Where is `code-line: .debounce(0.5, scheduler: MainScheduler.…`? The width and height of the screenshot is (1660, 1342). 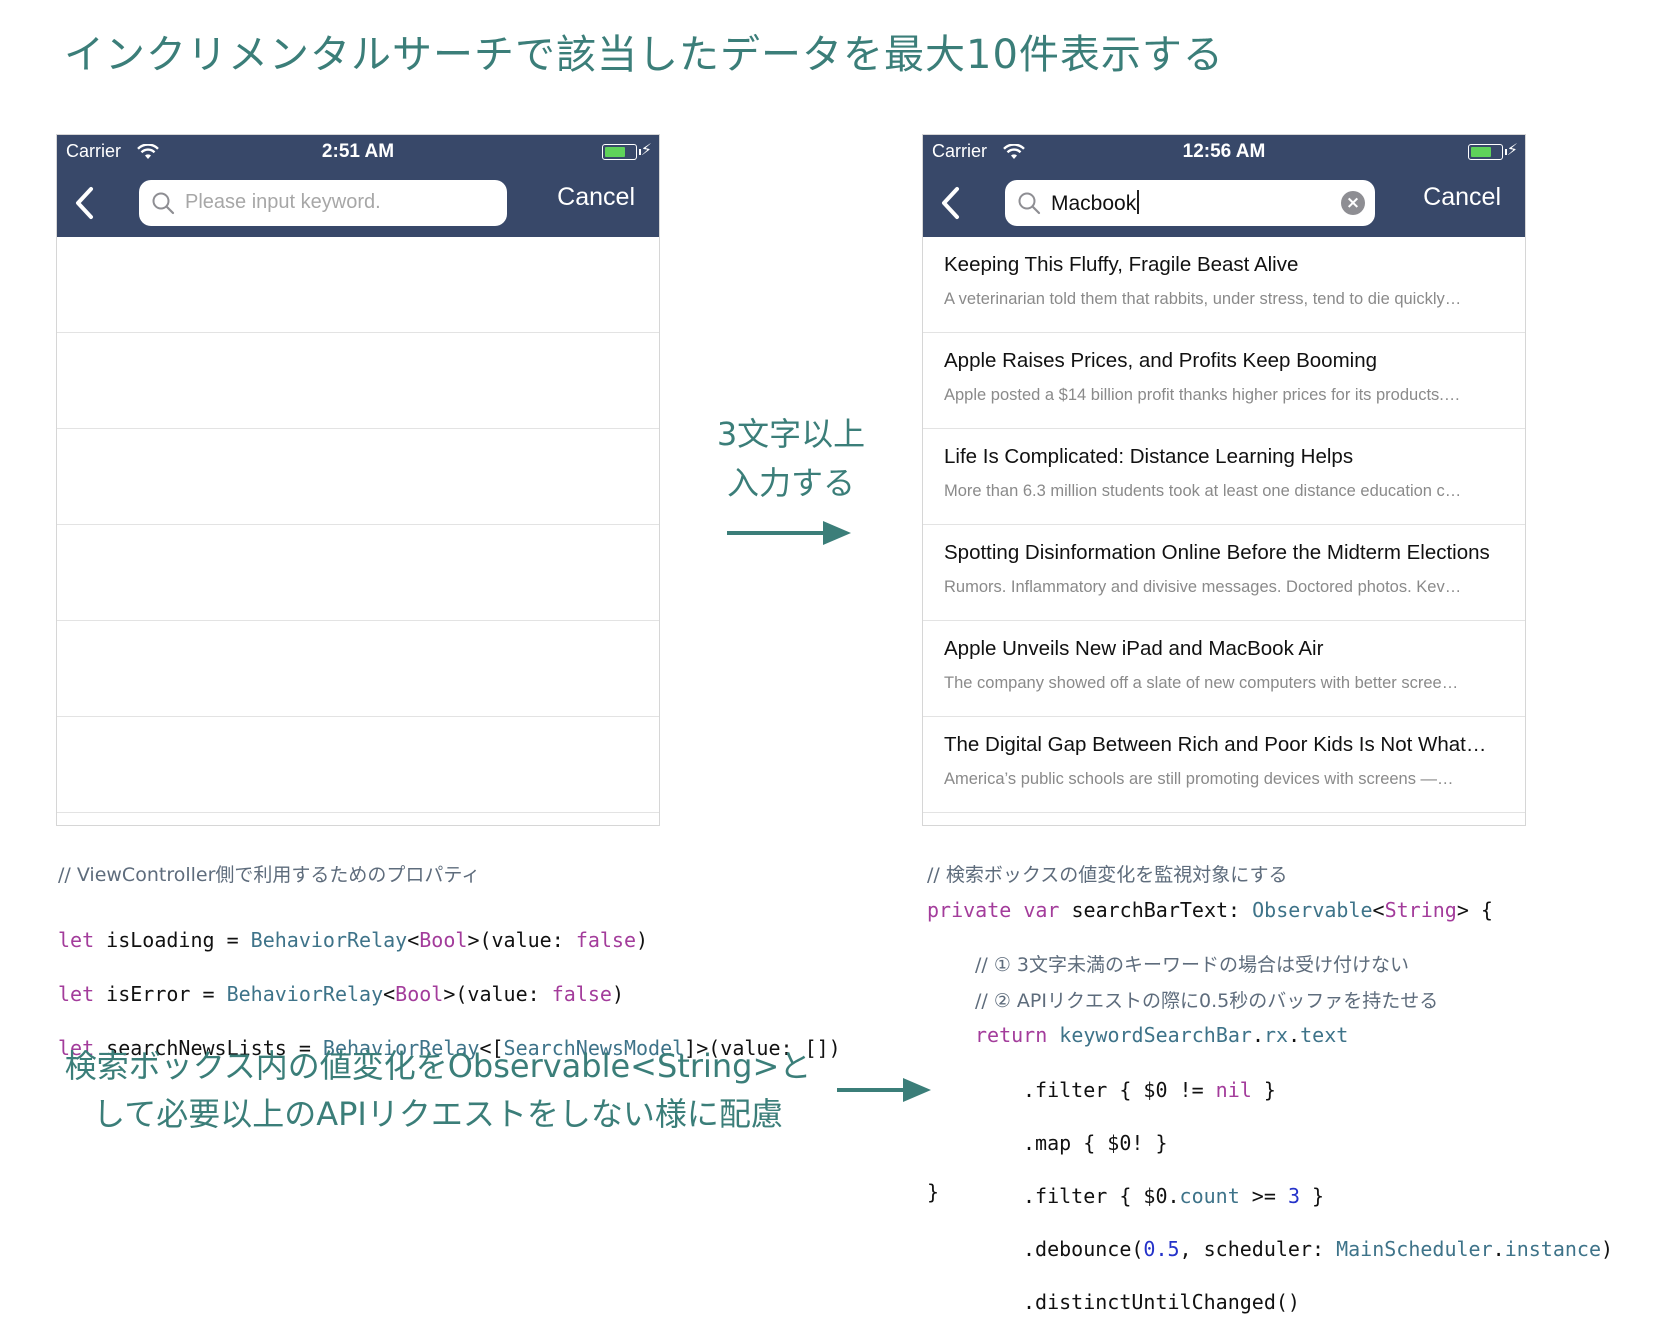 code-line: .debounce(0.5, scheduler: MainScheduler.… is located at coordinates (1318, 1248).